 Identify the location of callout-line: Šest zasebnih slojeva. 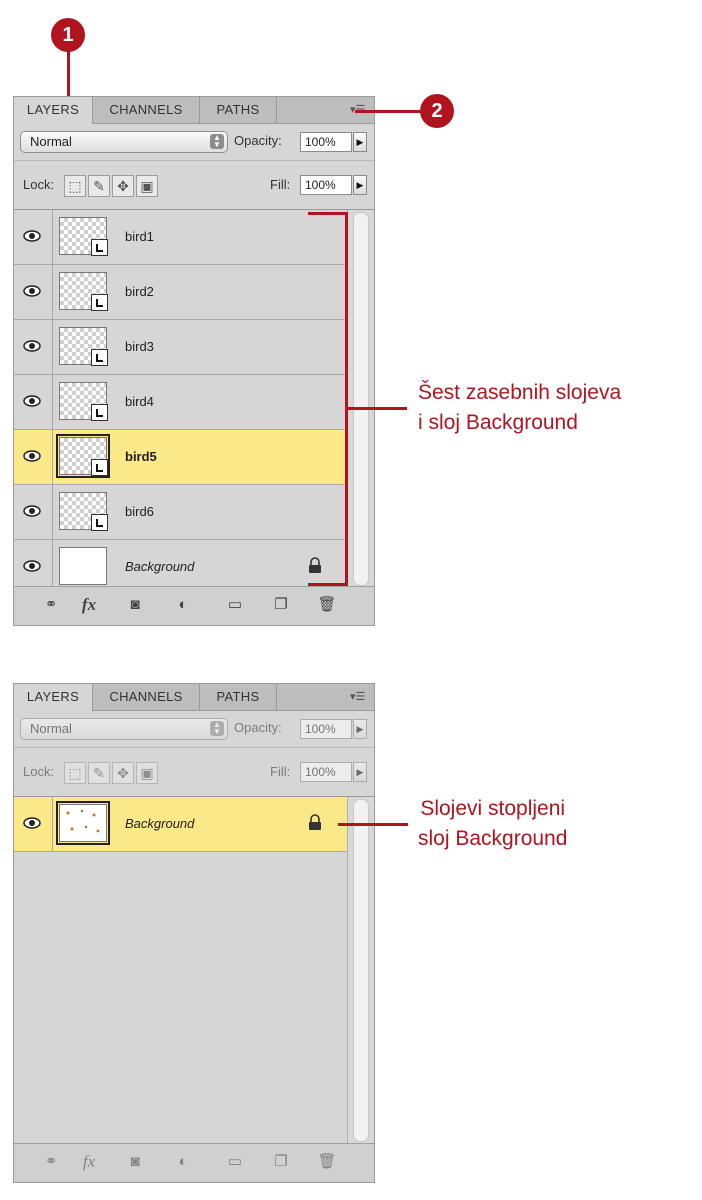
(520, 392).